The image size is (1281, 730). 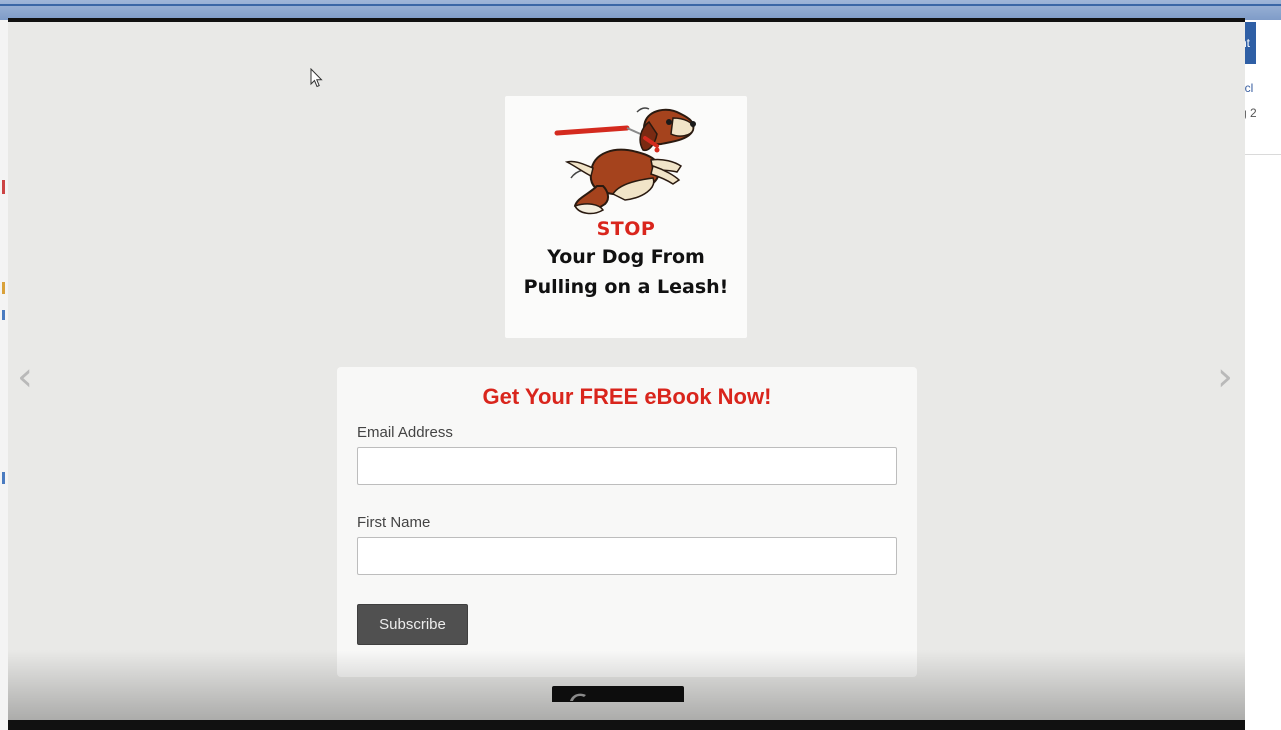 I want to click on email-address-input, so click(x=627, y=466).